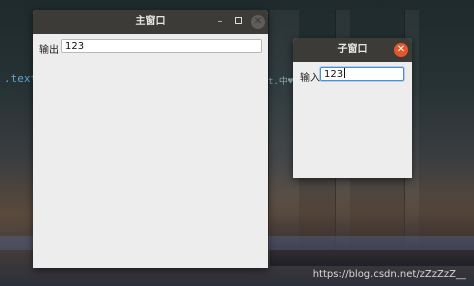  I want to click on output-field: 123, so click(161, 46).